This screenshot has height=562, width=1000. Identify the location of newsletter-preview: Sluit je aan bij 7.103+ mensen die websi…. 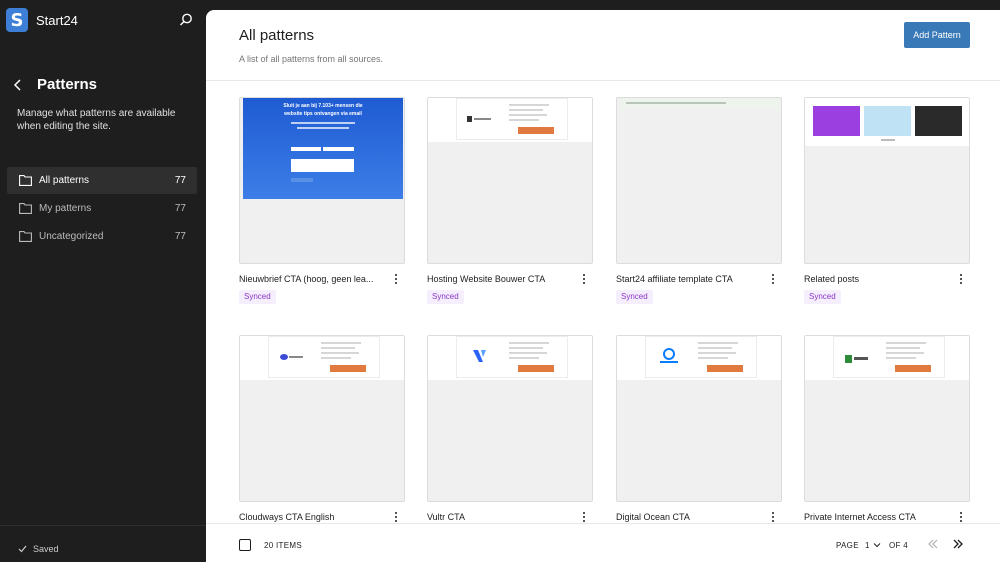
(323, 148).